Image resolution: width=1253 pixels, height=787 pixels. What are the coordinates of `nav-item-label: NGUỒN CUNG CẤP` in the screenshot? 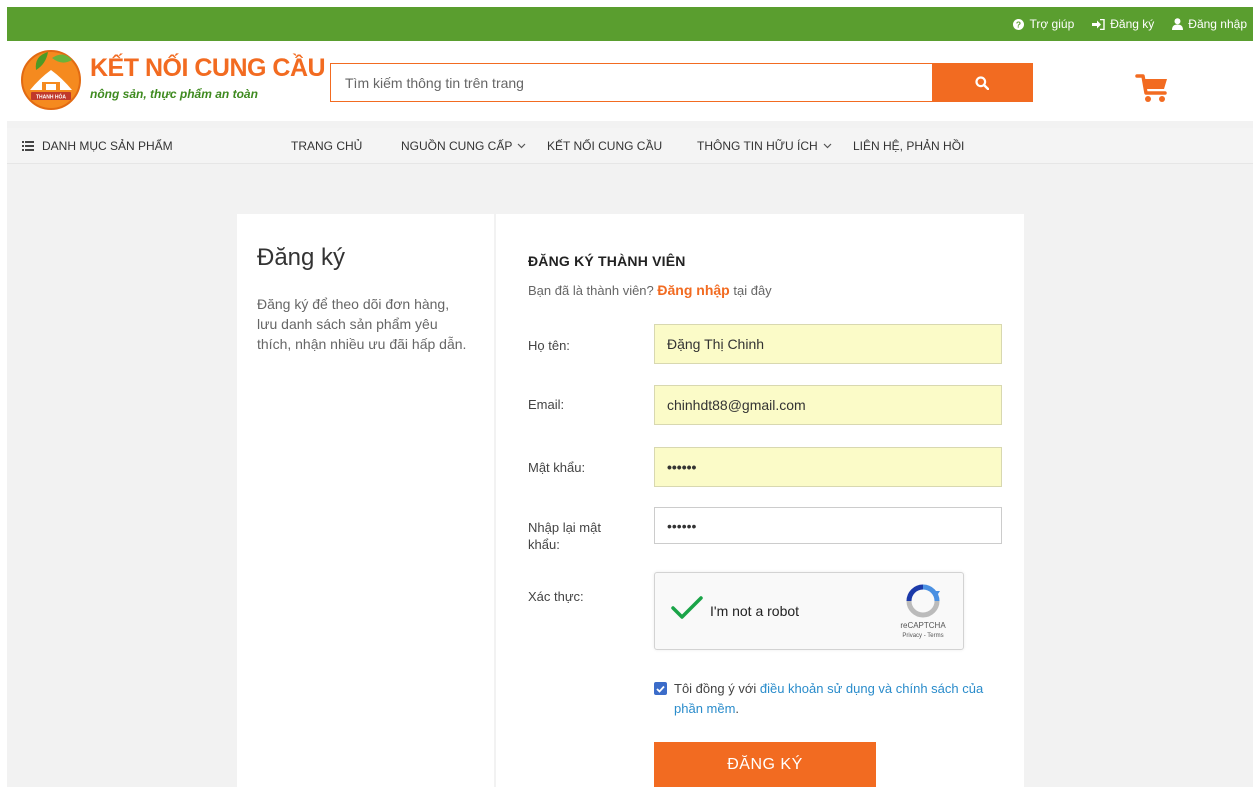 It's located at (457, 146).